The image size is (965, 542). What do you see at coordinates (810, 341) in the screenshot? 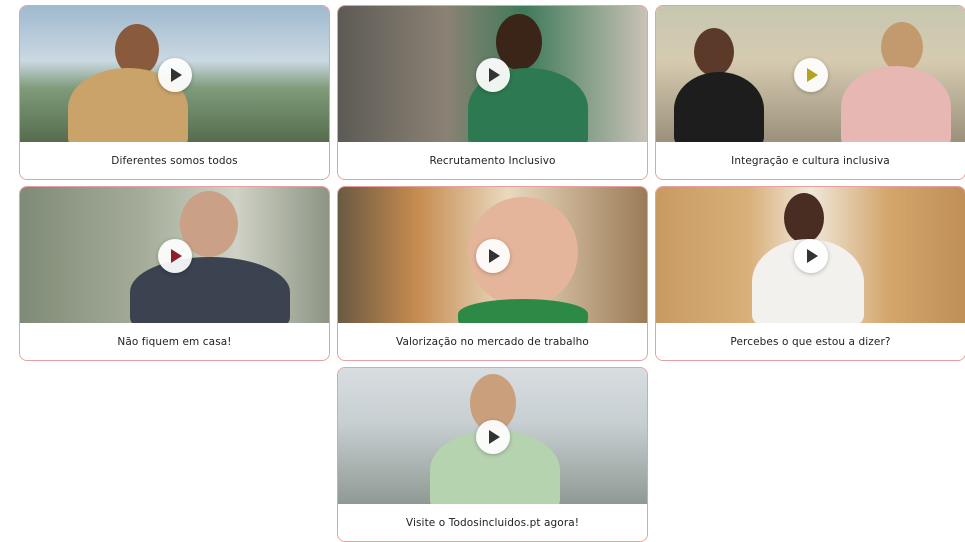
I see `video-title: Percebes o que estou a dizer?` at bounding box center [810, 341].